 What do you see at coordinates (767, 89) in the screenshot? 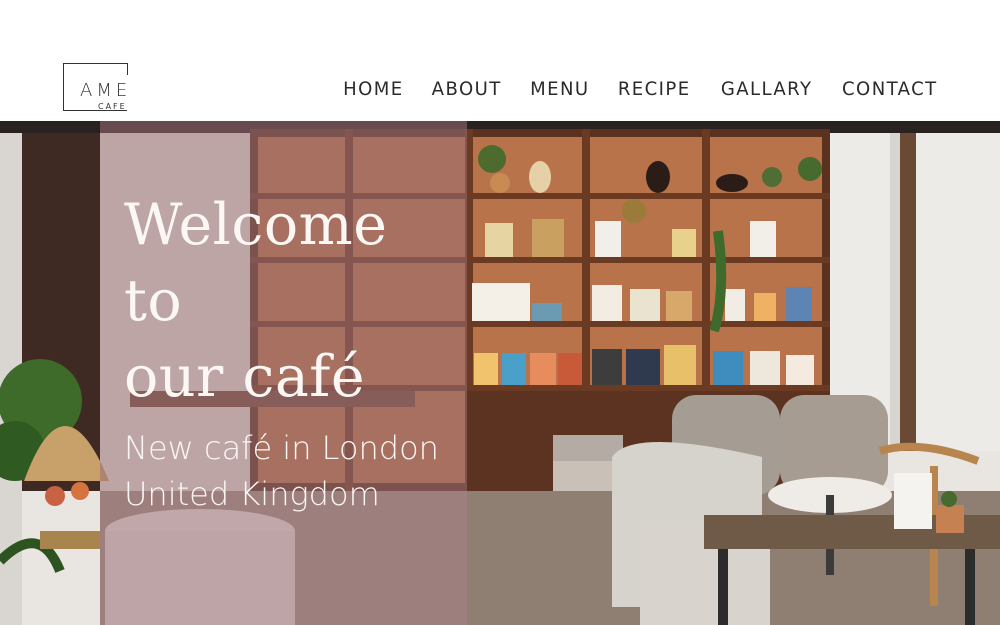
I see `nav-gallary: GALLARY` at bounding box center [767, 89].